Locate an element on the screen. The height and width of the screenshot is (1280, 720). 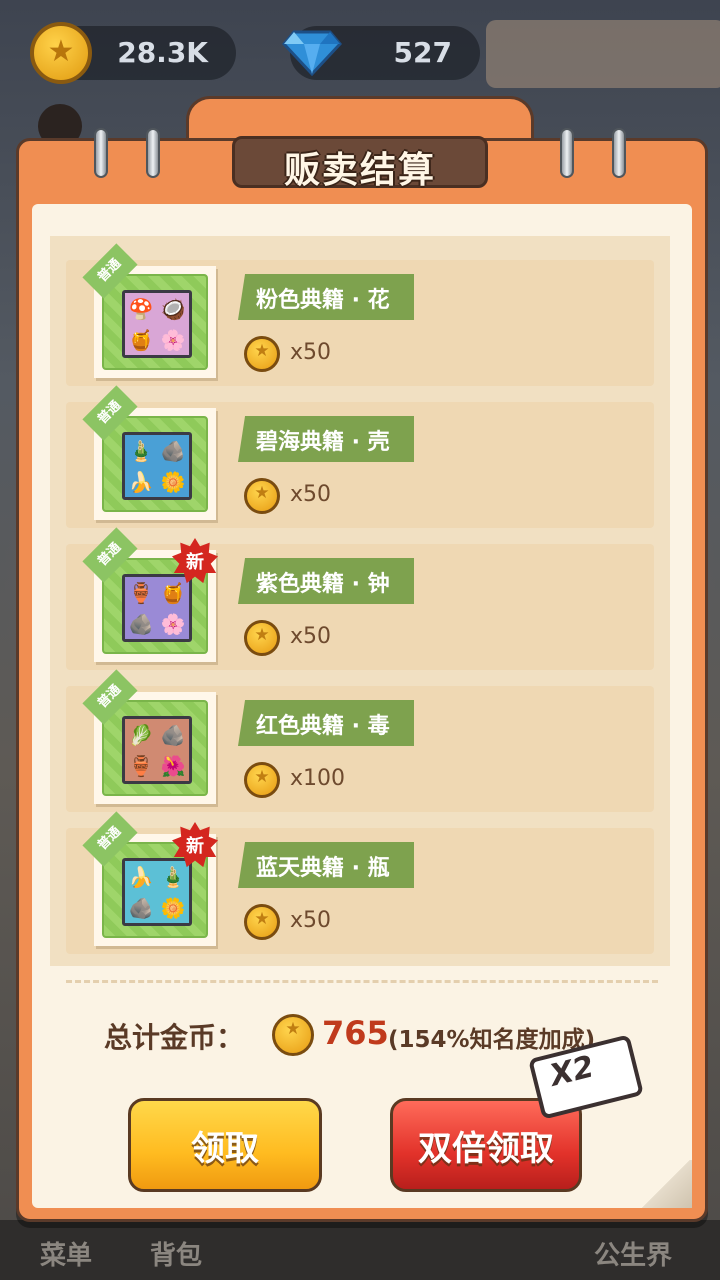
item-name: 红色典籍 · 毒 is located at coordinates (323, 726).